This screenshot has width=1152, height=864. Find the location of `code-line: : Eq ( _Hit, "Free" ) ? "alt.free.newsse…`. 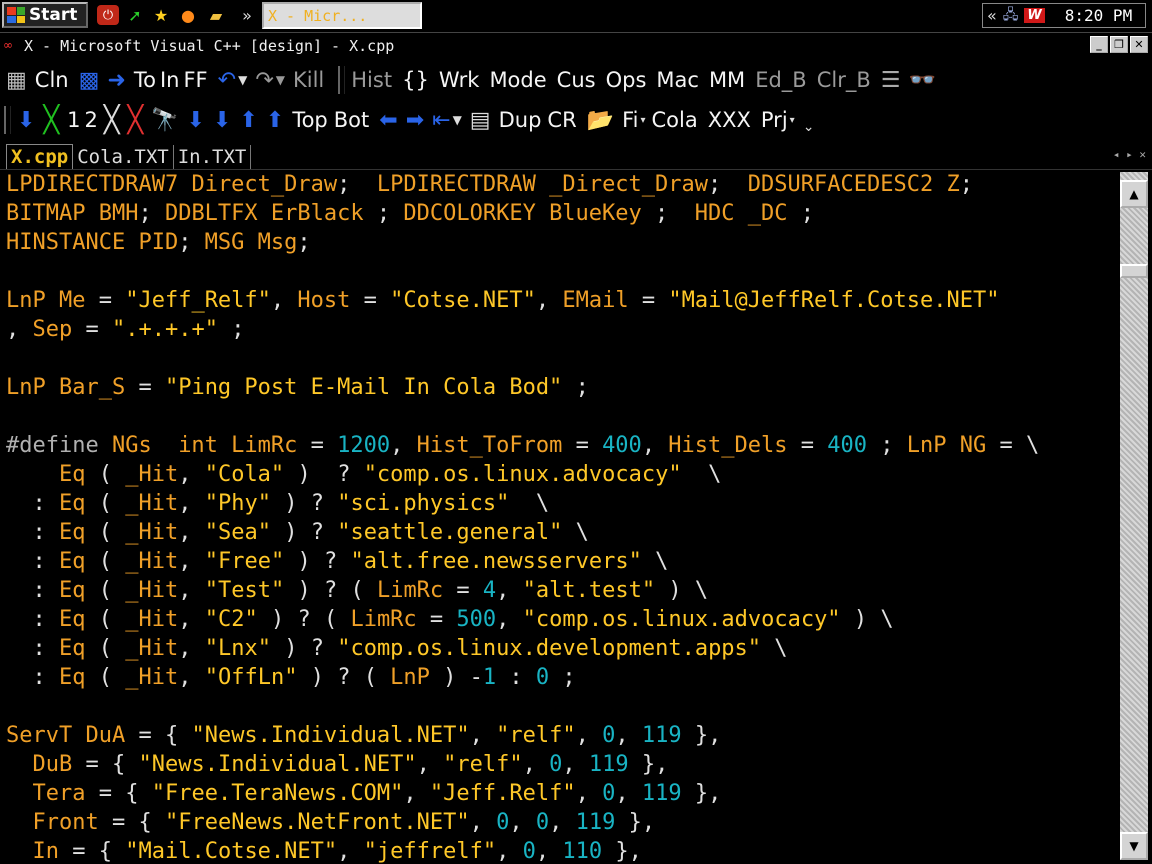

code-line: : Eq ( _Hit, "Free" ) ? "alt.free.newsse… is located at coordinates (337, 561).